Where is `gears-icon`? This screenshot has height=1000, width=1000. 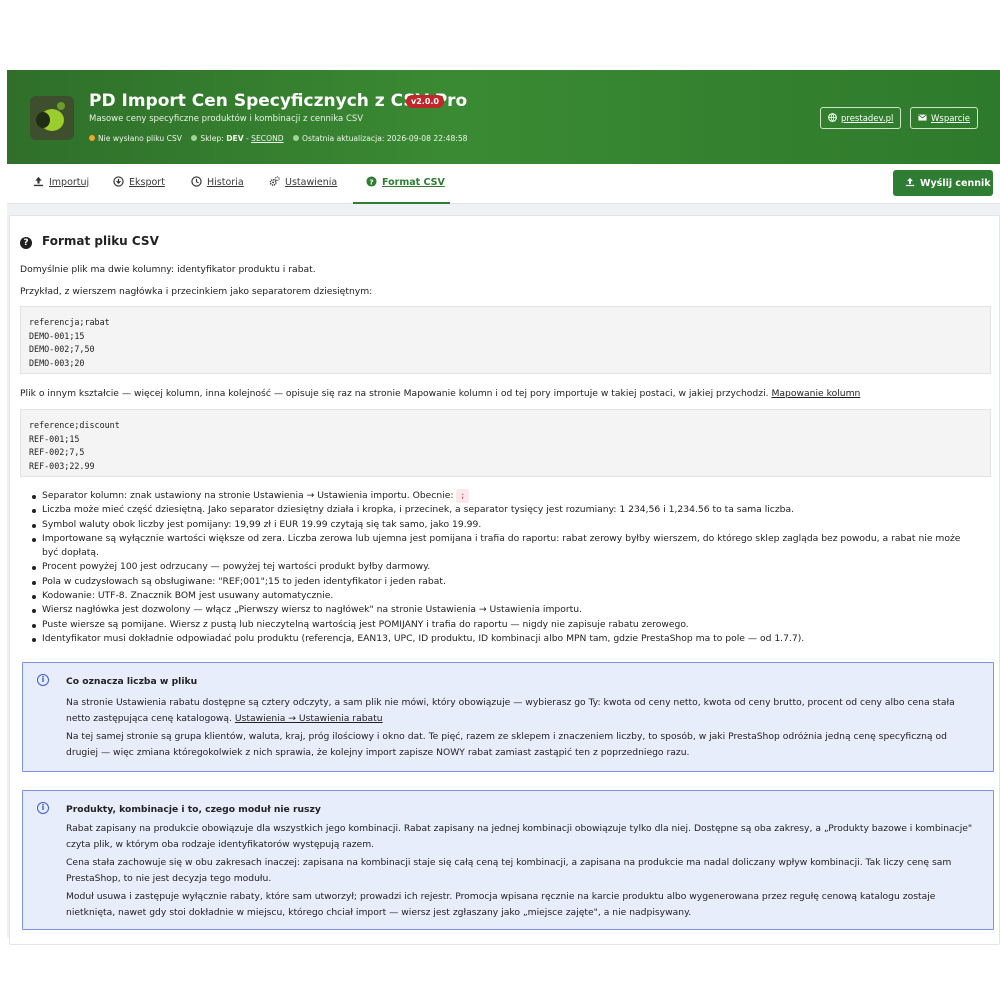
gears-icon is located at coordinates (274, 181).